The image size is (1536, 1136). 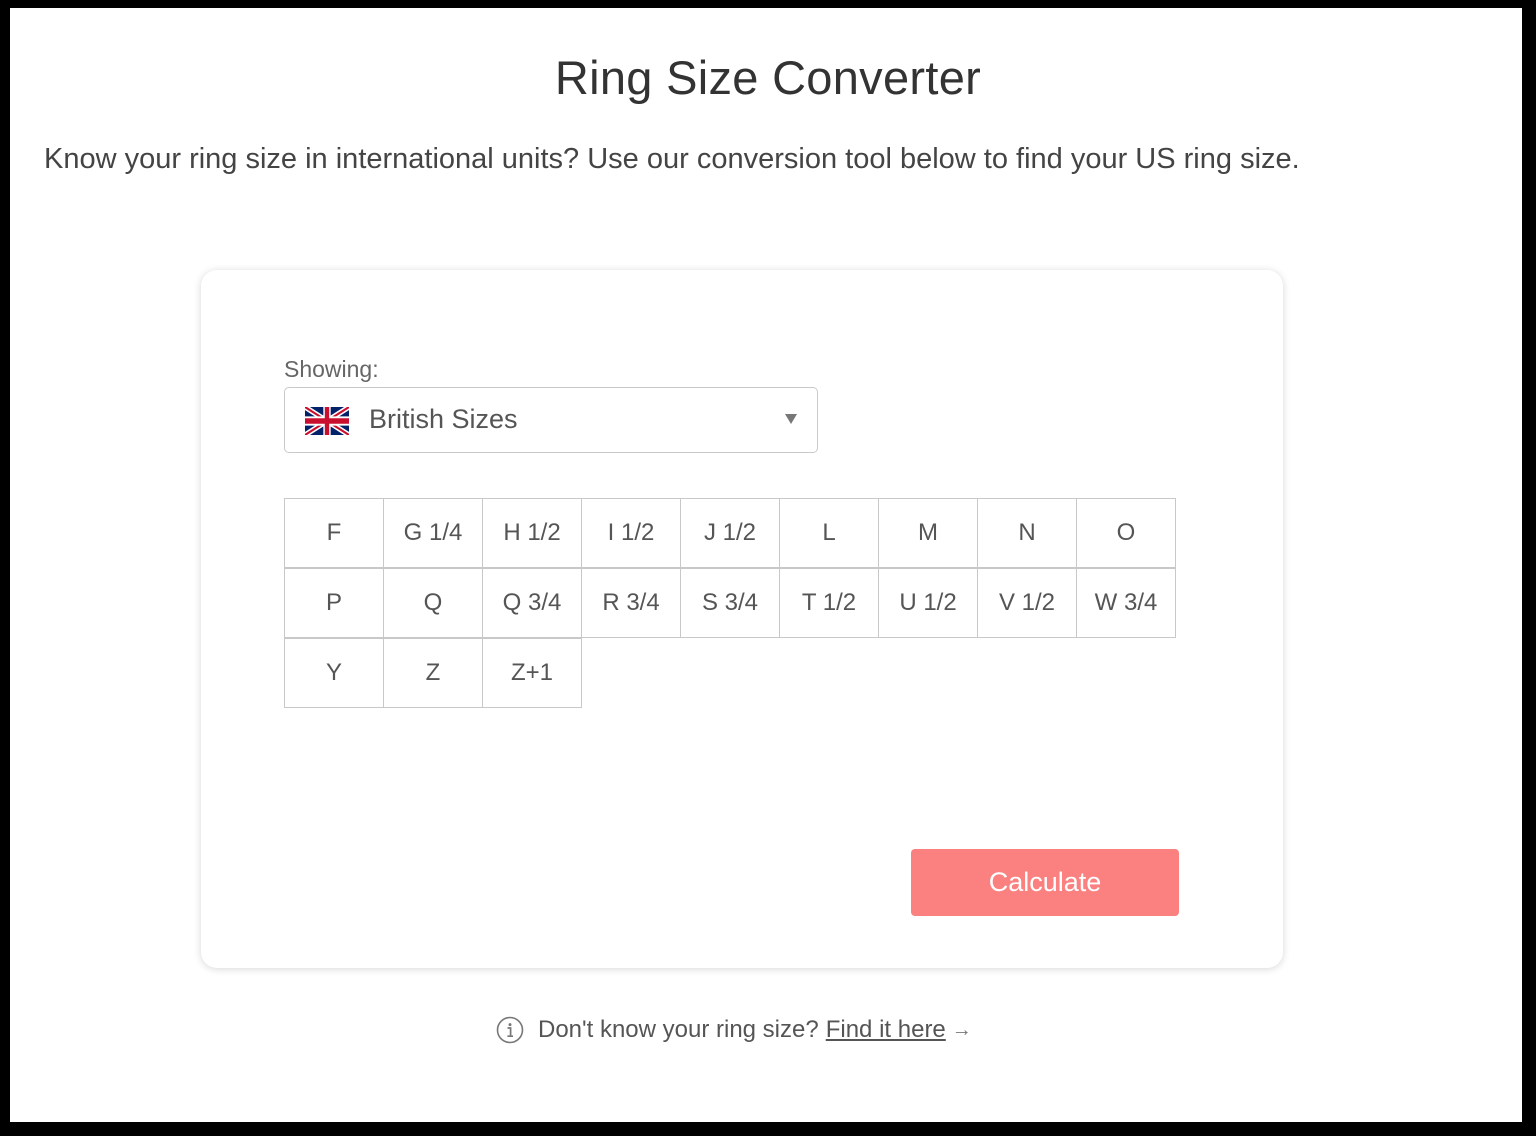 I want to click on size-option: L, so click(x=829, y=533).